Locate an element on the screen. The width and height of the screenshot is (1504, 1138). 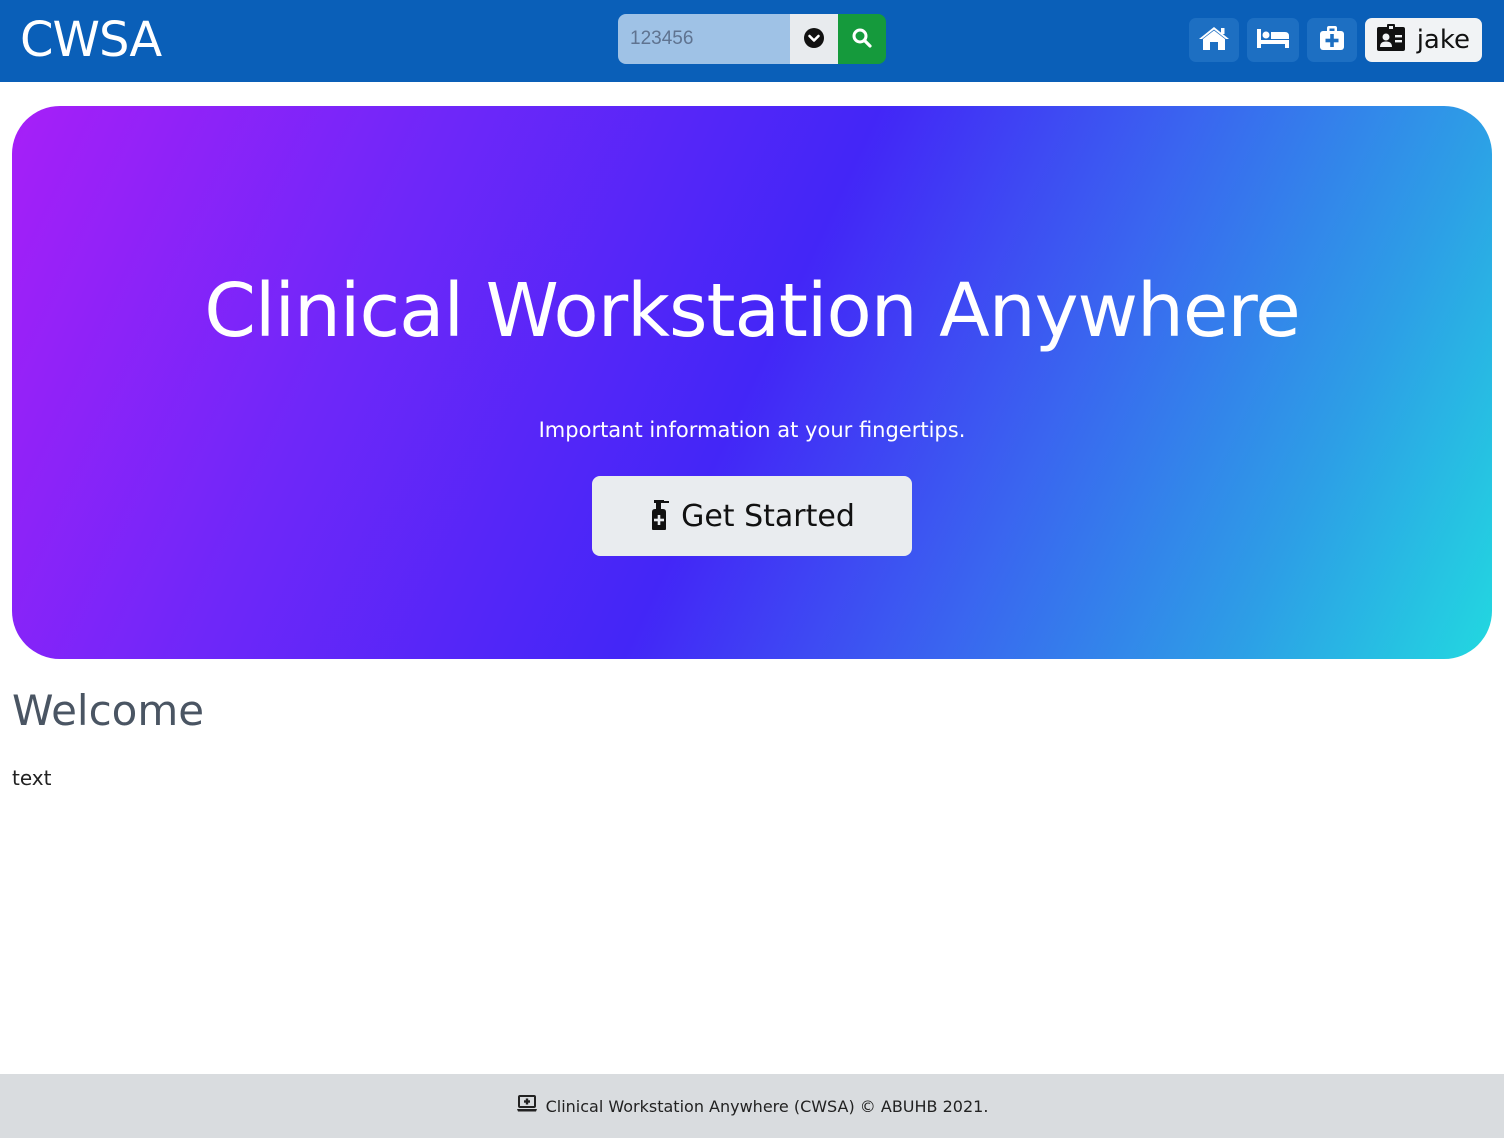
patient-search is located at coordinates (752, 39).